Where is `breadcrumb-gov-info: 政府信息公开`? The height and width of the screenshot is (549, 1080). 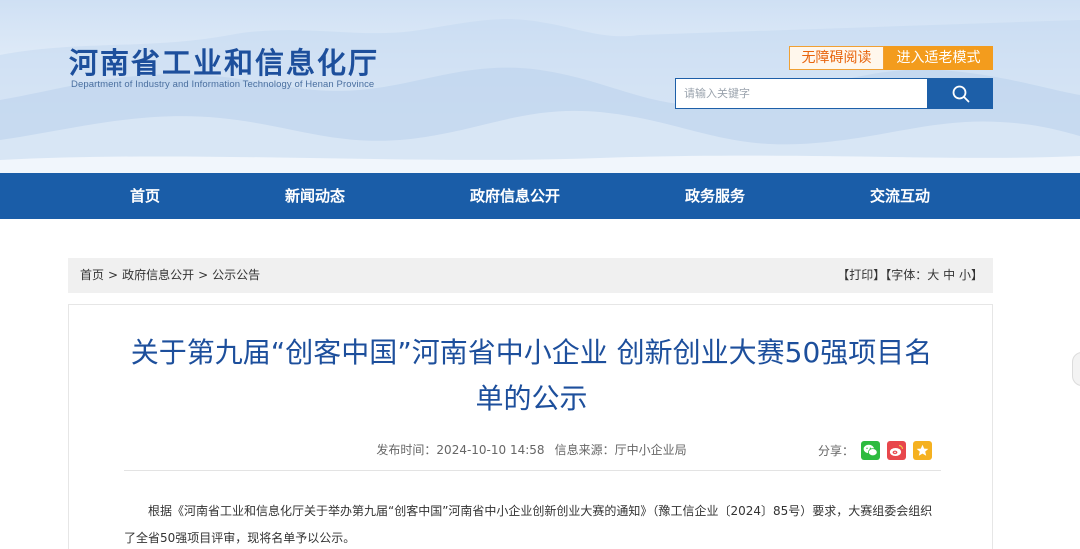 breadcrumb-gov-info: 政府信息公开 is located at coordinates (158, 275).